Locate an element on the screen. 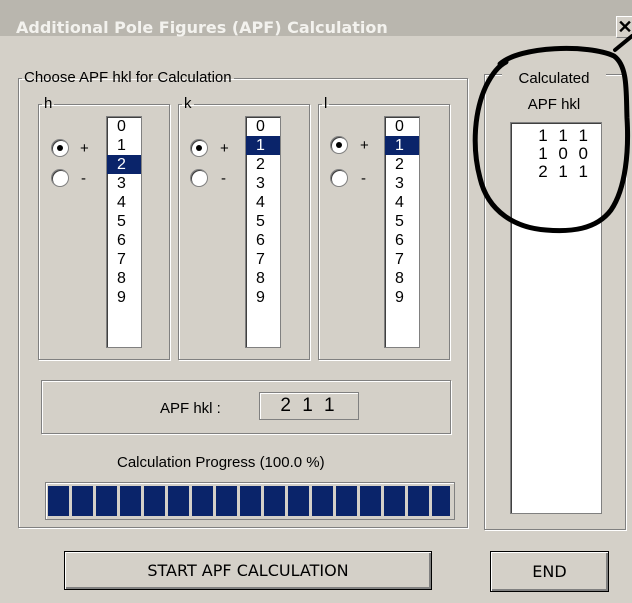 This screenshot has height=603, width=632. k-plus-radio is located at coordinates (199, 148).